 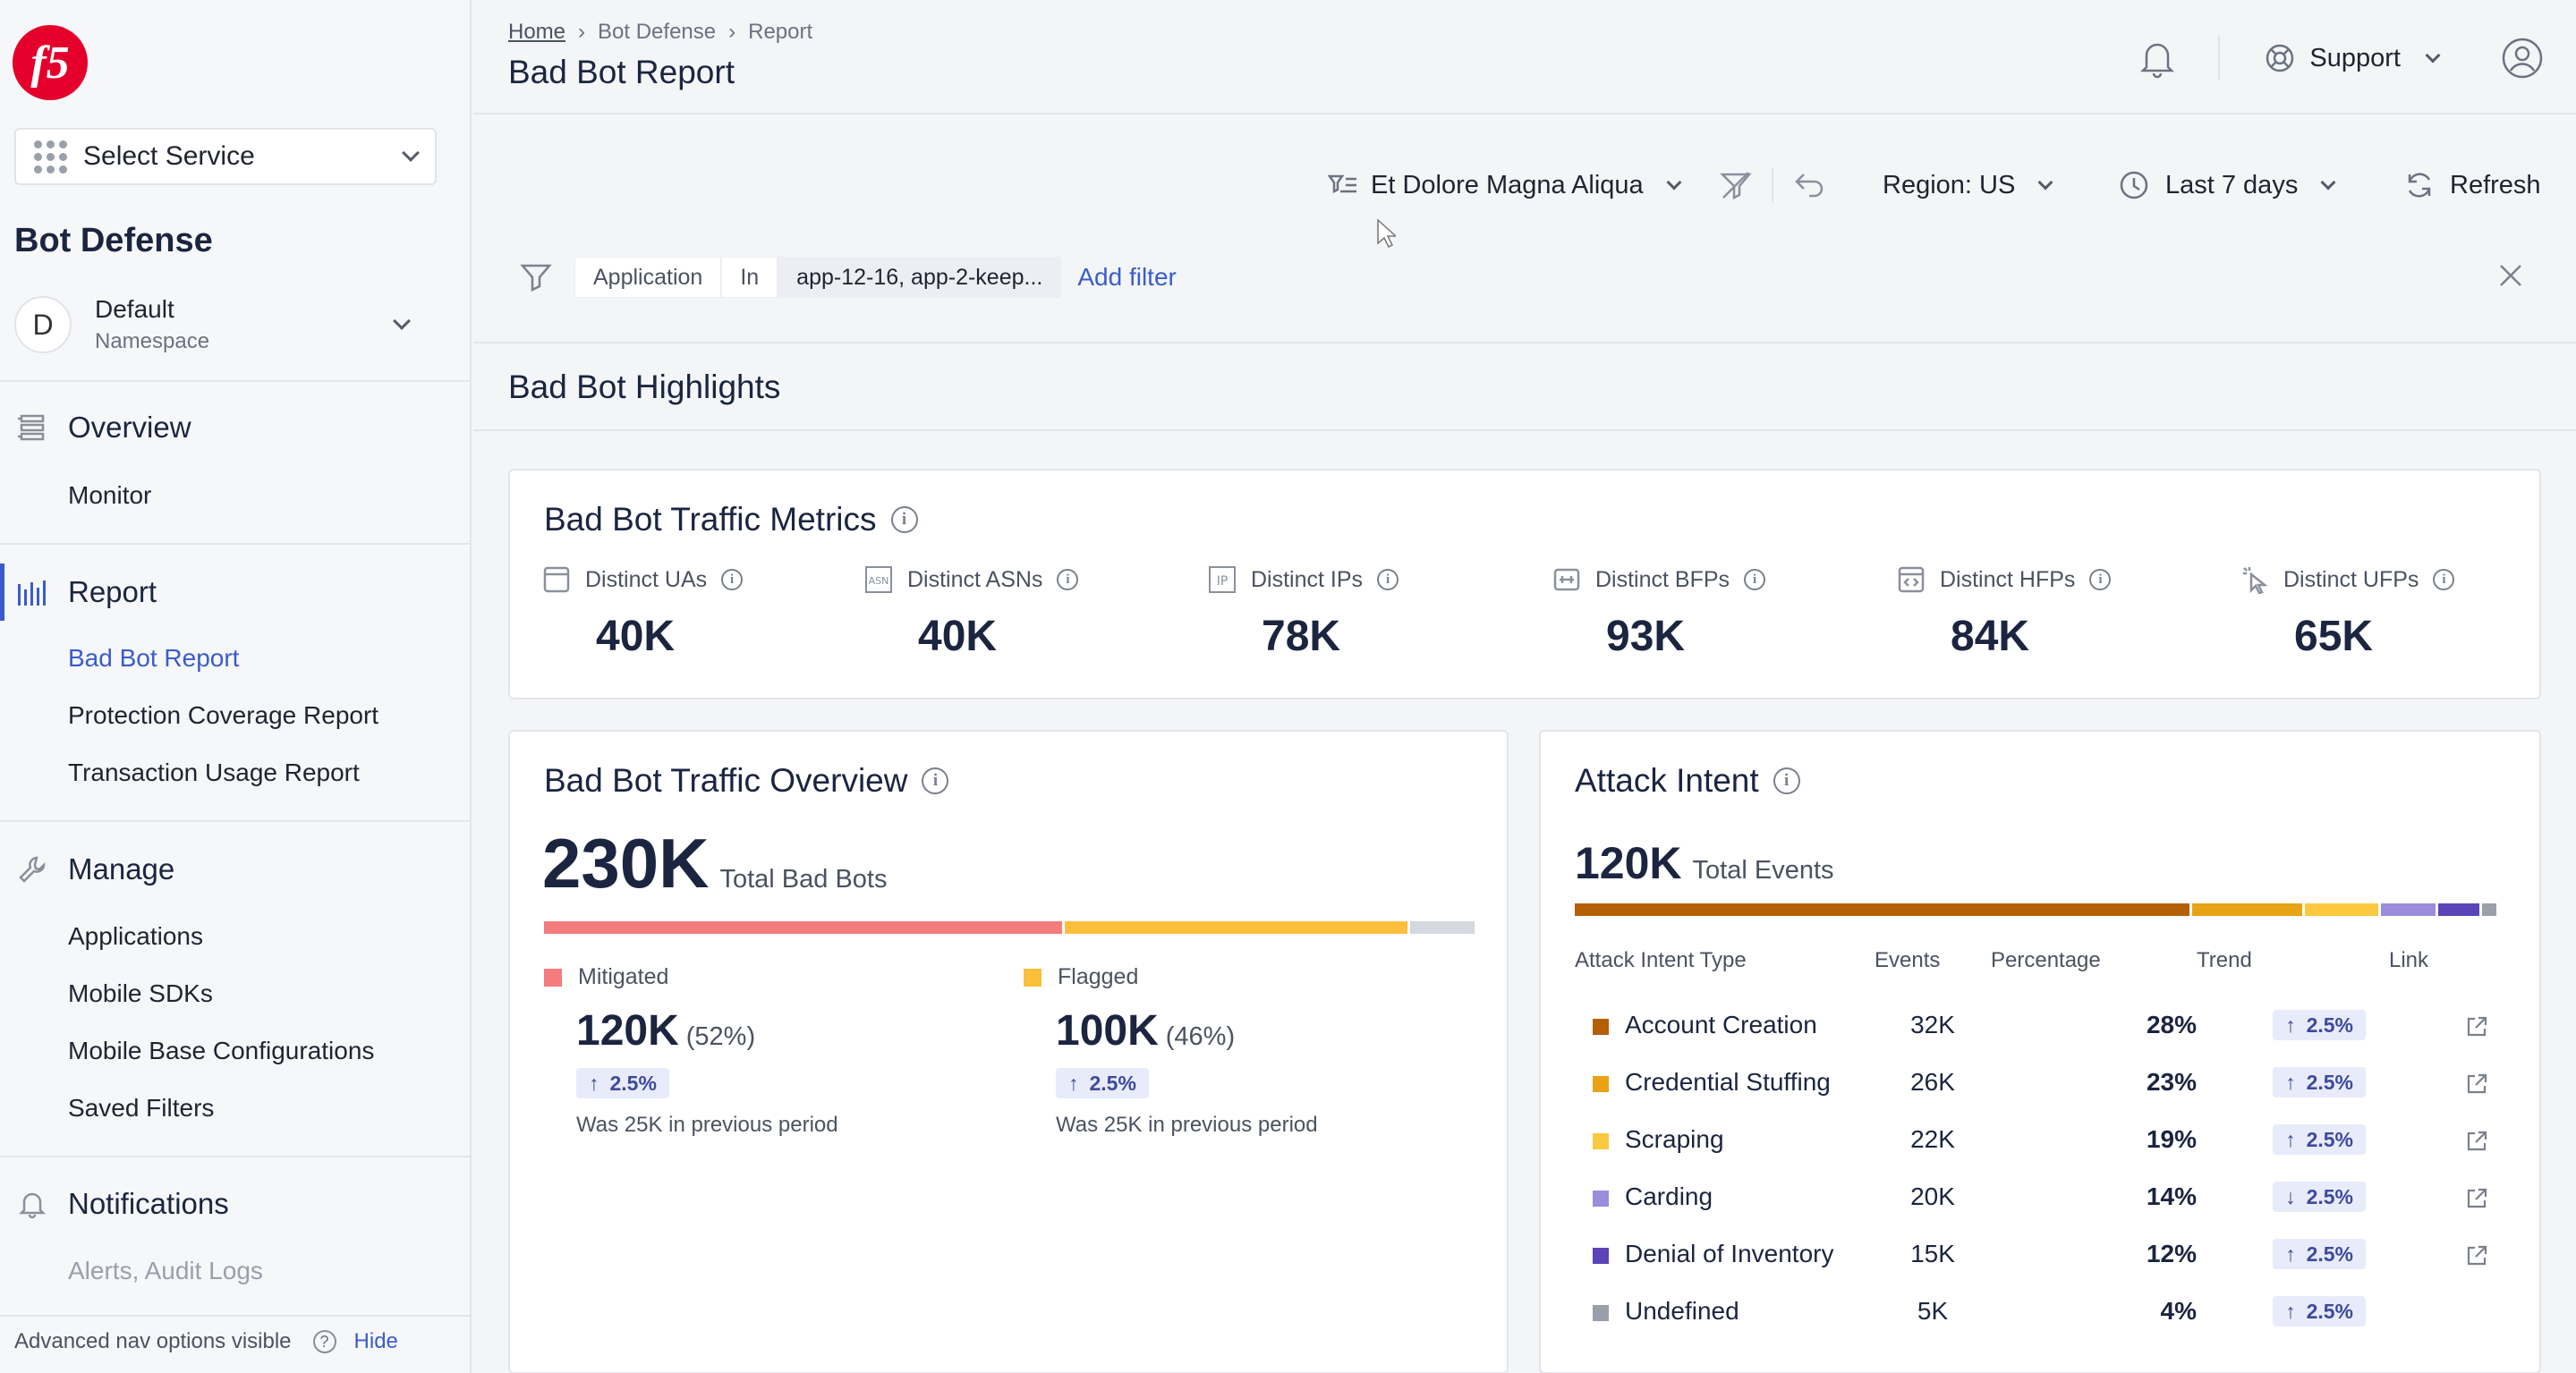 I want to click on page-title: Bad Bot Report, so click(x=621, y=72).